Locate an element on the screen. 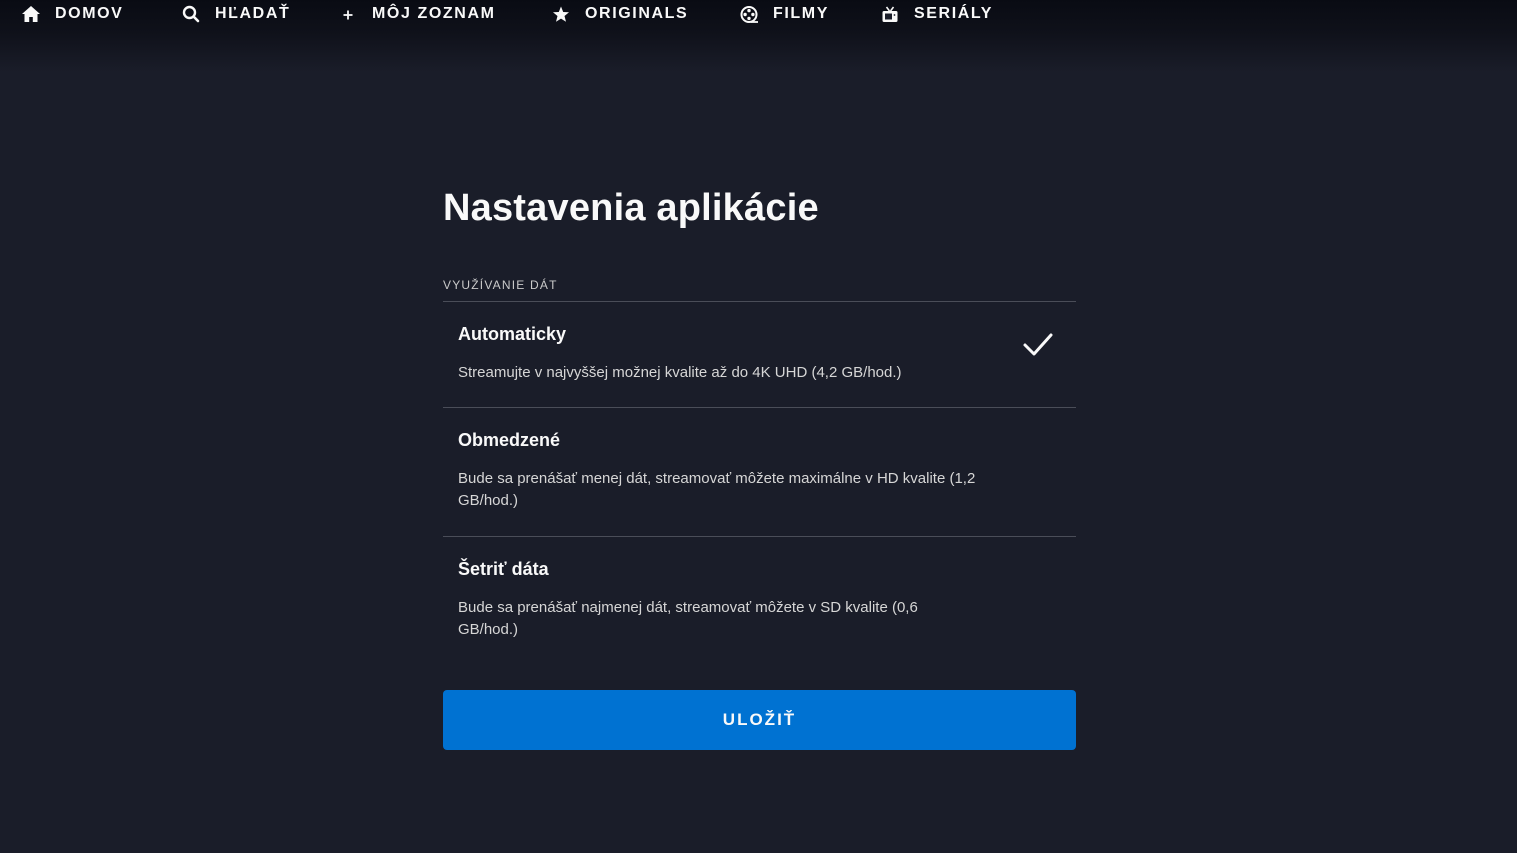 The image size is (1517, 853). nav-item-movies: FILMY is located at coordinates (784, 14).